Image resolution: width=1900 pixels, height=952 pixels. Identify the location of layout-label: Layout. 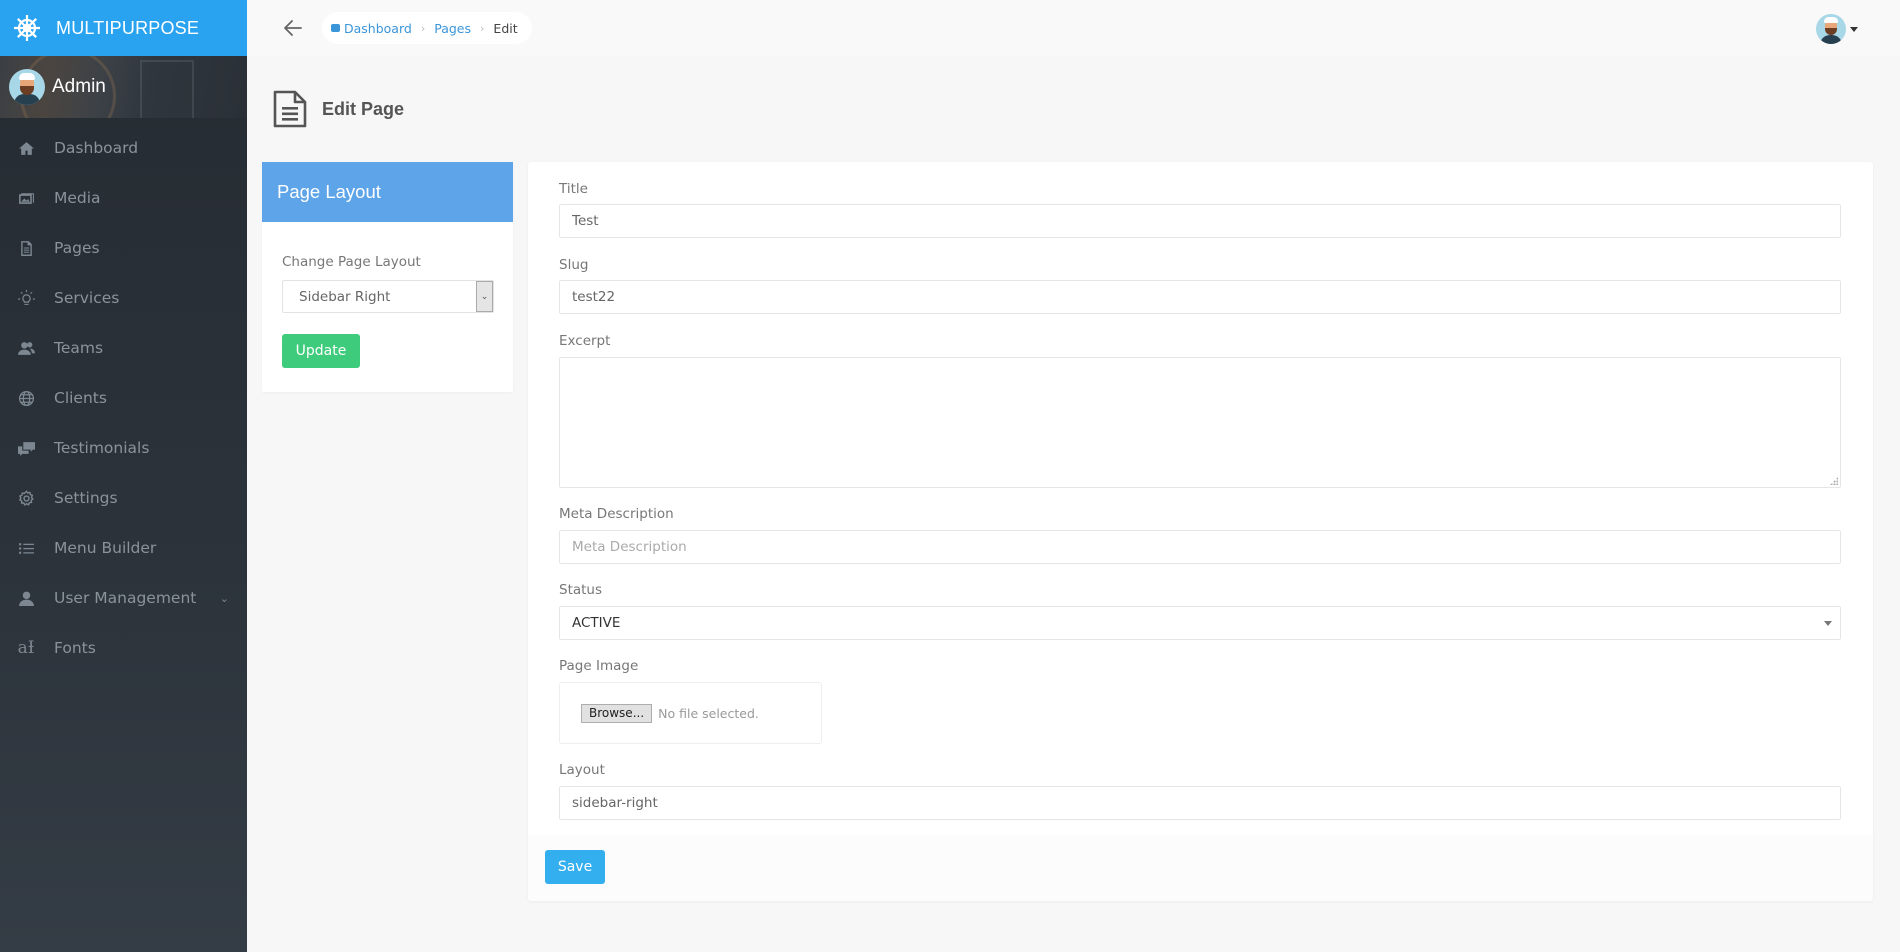
(582, 770).